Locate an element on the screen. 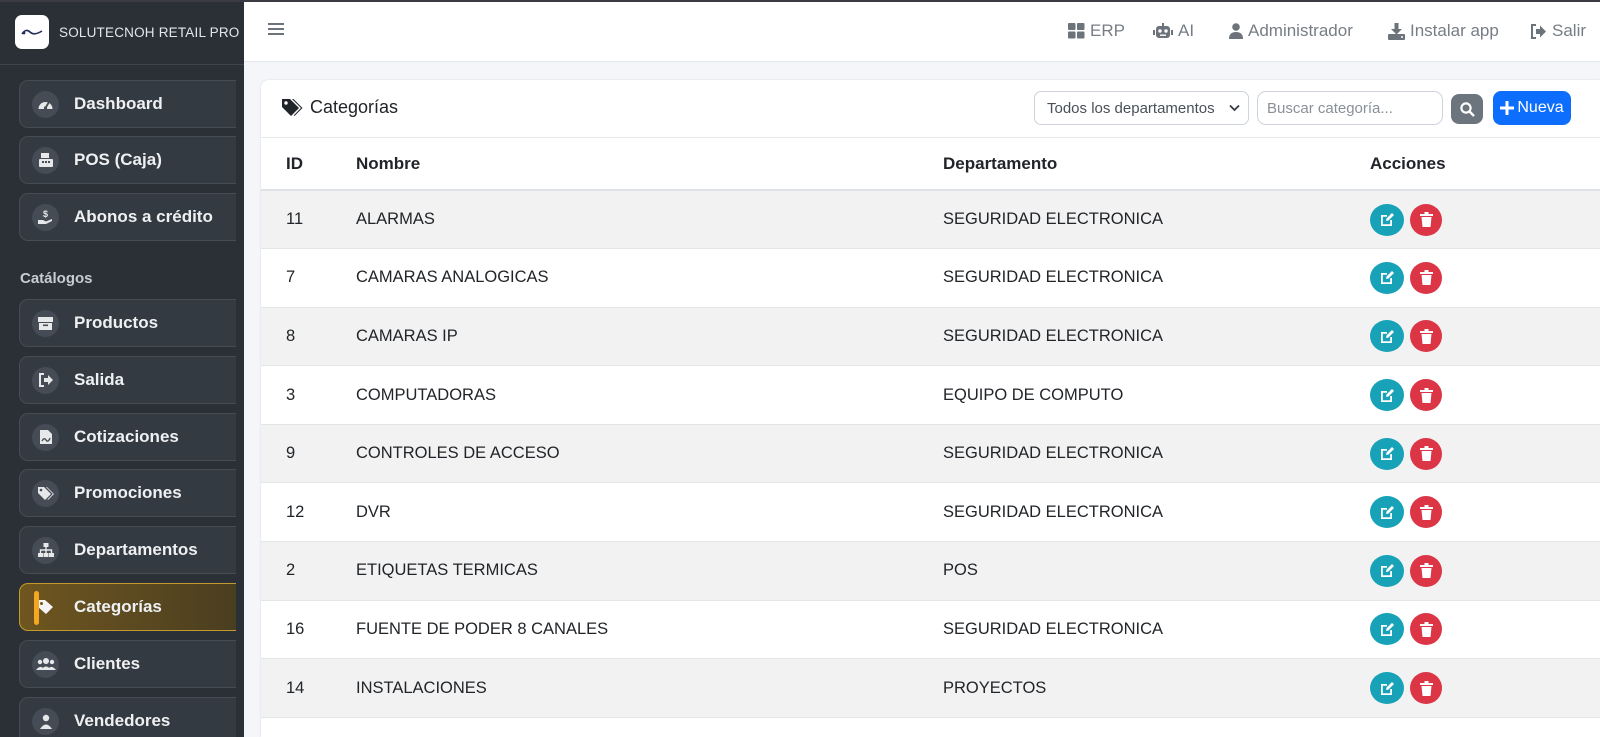 The width and height of the screenshot is (1600, 737). nav-link-label: Administrador is located at coordinates (1300, 30).